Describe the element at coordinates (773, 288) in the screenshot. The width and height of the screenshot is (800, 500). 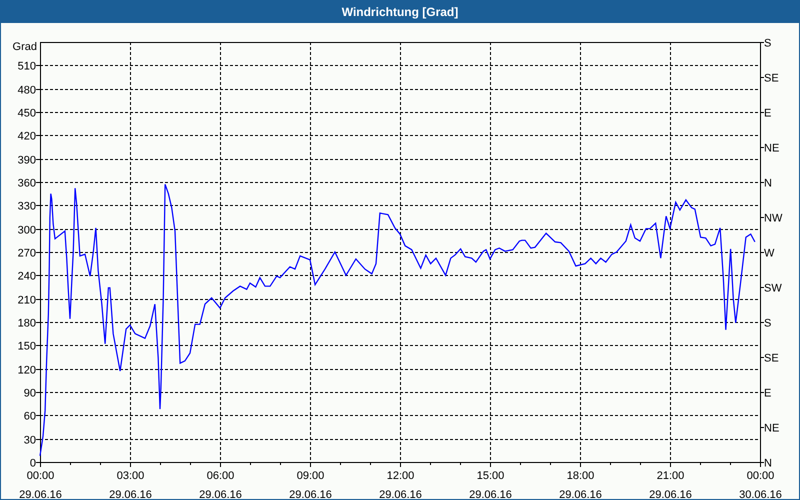
I see `compass-axis-label: SW` at that location.